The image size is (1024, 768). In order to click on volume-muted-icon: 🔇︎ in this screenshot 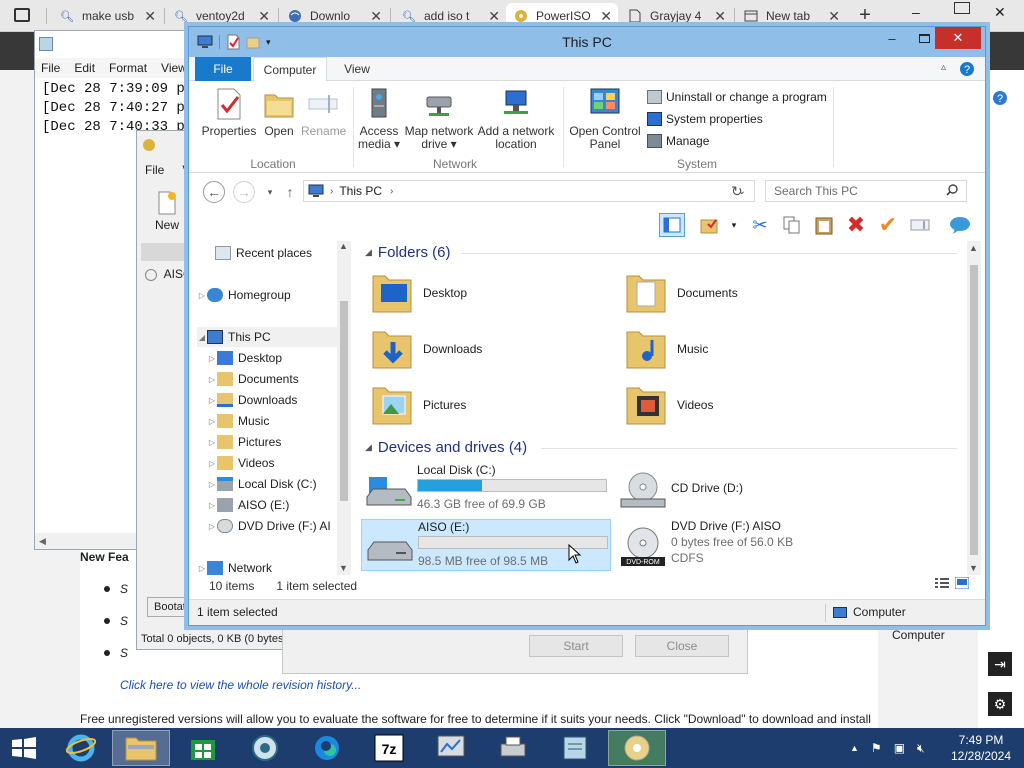, I will do `click(921, 748)`.